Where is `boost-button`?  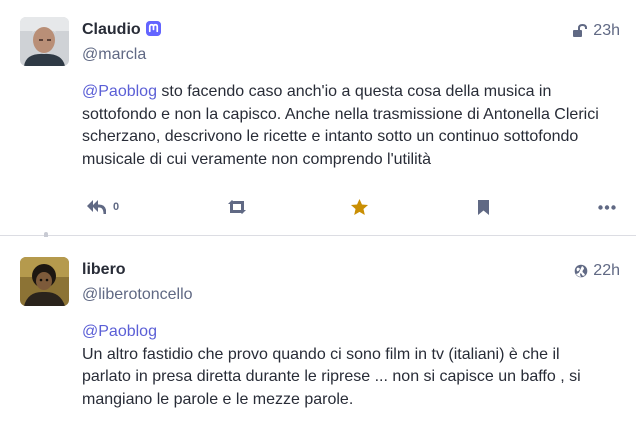
boost-button is located at coordinates (237, 207).